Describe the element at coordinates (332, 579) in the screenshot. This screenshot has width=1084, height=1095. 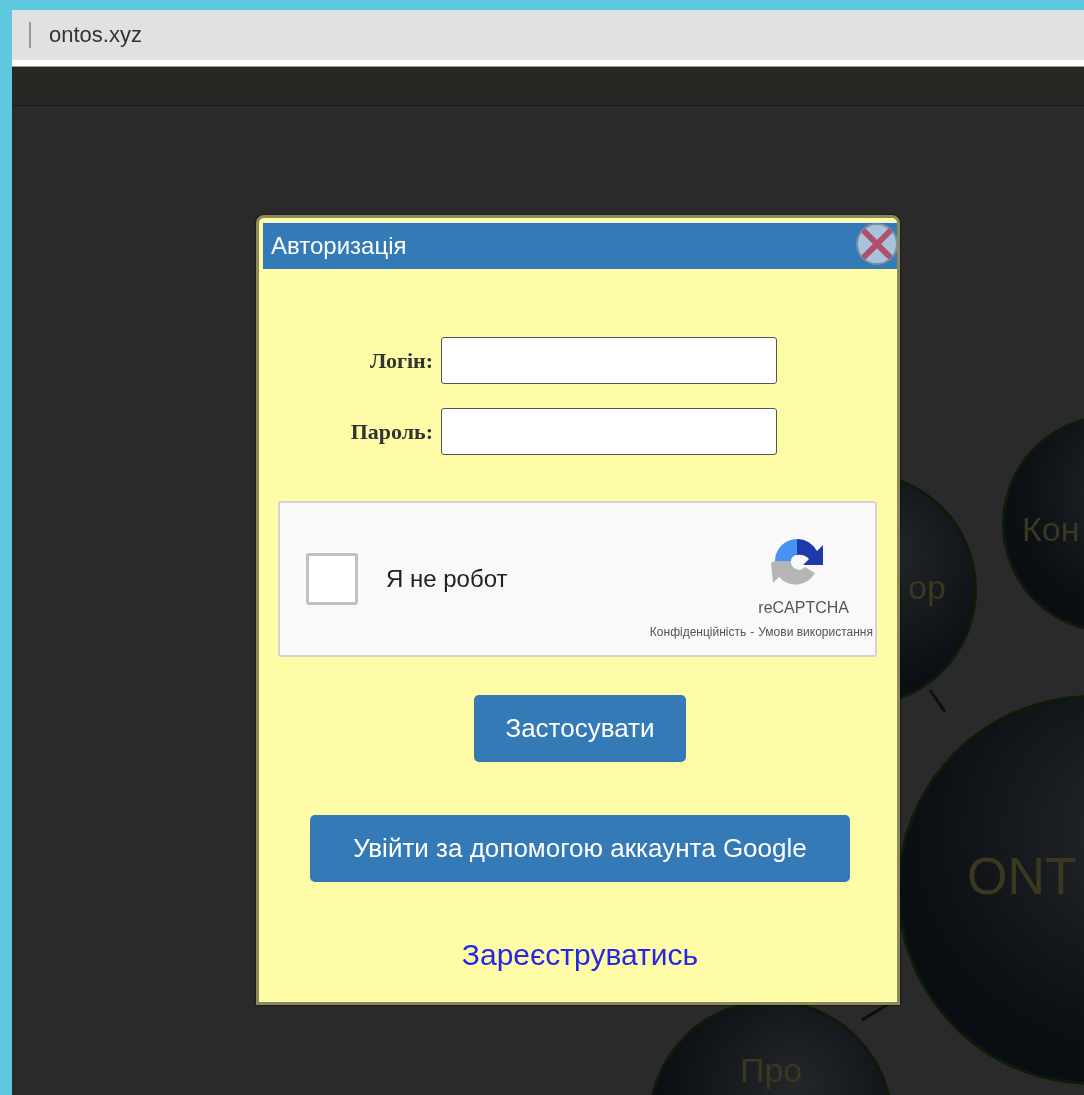
I see `captcha-checkbox` at that location.